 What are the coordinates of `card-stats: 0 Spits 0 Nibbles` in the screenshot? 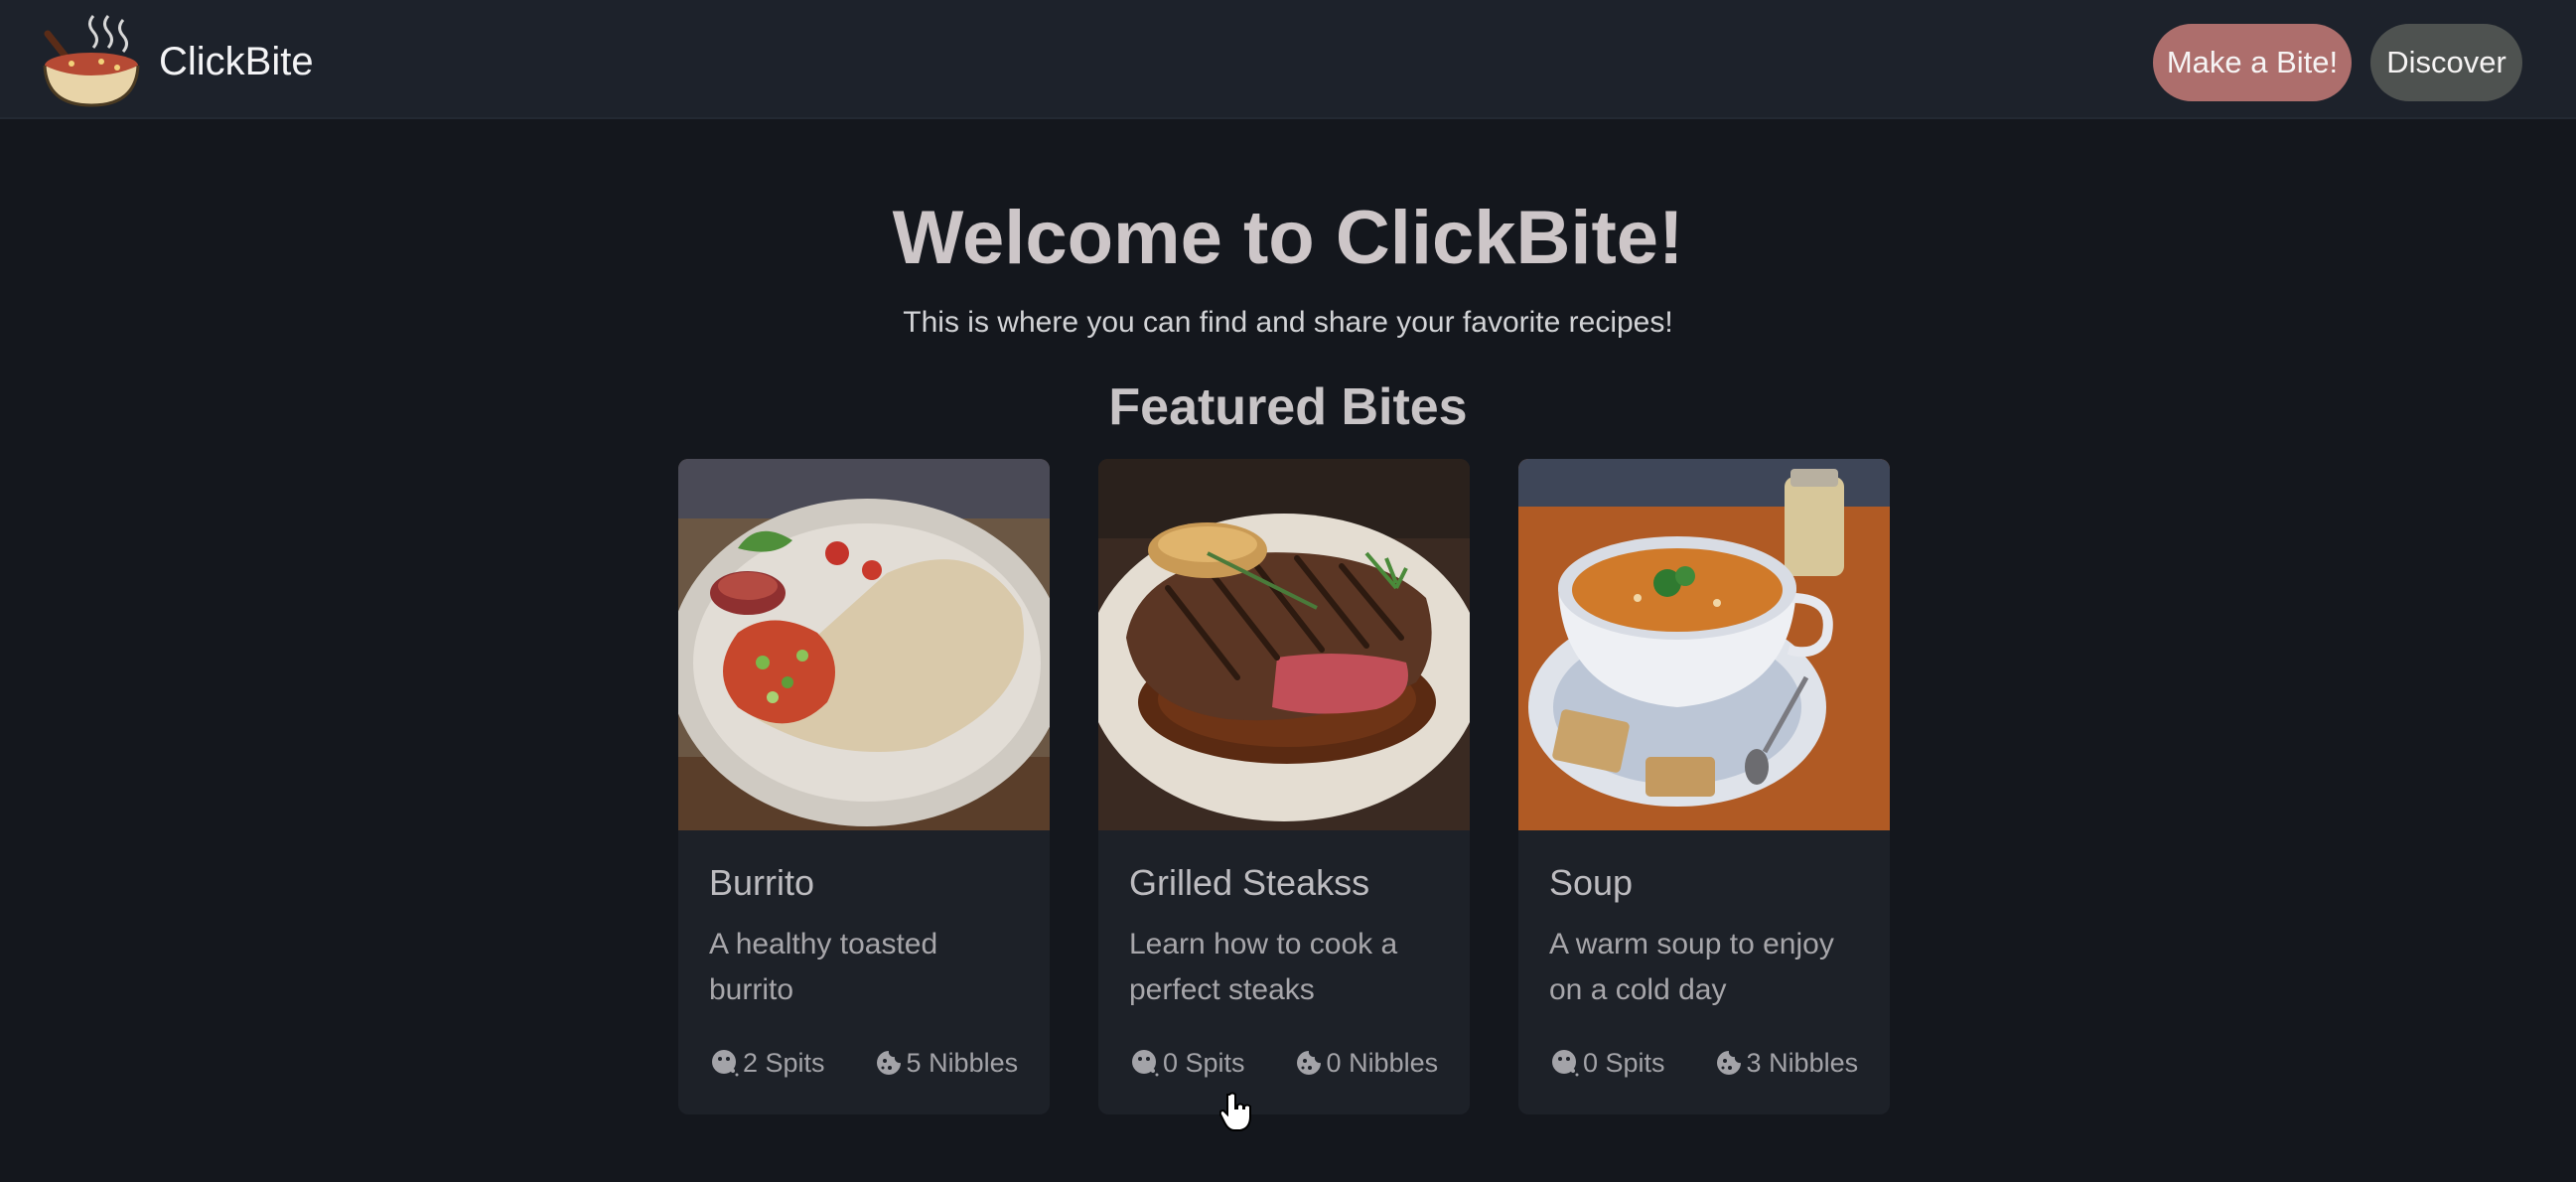 It's located at (1293, 1063).